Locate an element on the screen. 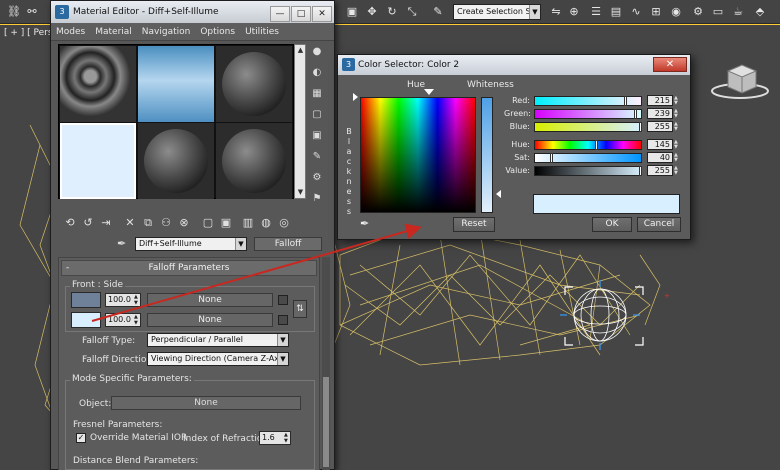 The height and width of the screenshot is (470, 780). annotation-arrow is located at coordinates (256, 272).